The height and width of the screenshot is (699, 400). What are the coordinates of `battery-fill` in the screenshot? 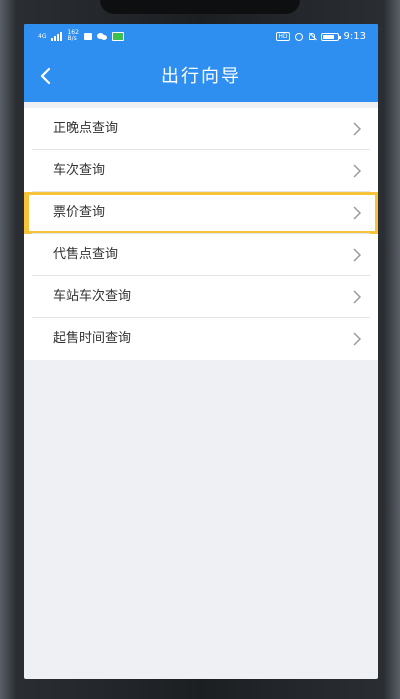 It's located at (328, 36).